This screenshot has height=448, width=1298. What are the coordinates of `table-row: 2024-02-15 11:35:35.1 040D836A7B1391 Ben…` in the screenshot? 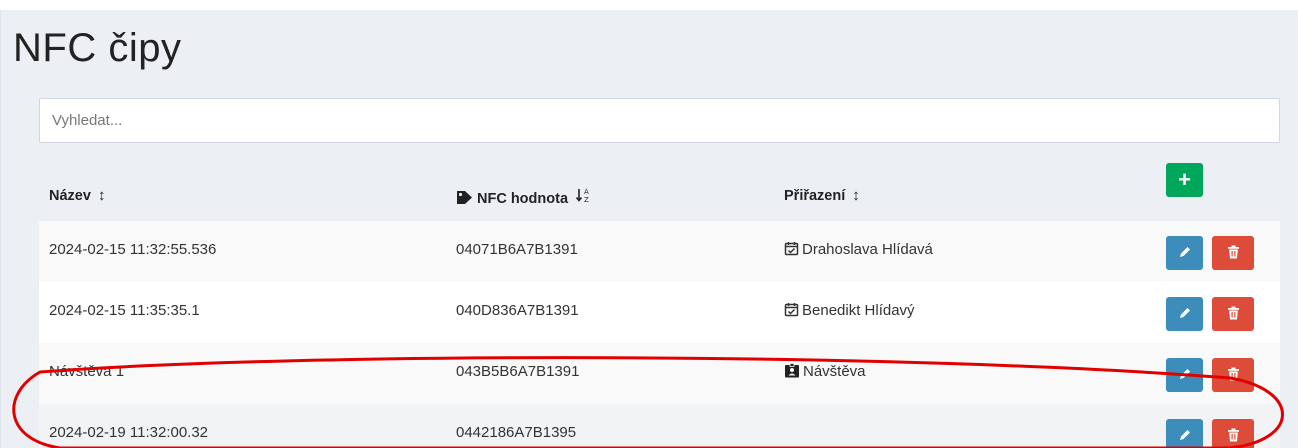 It's located at (659, 312).